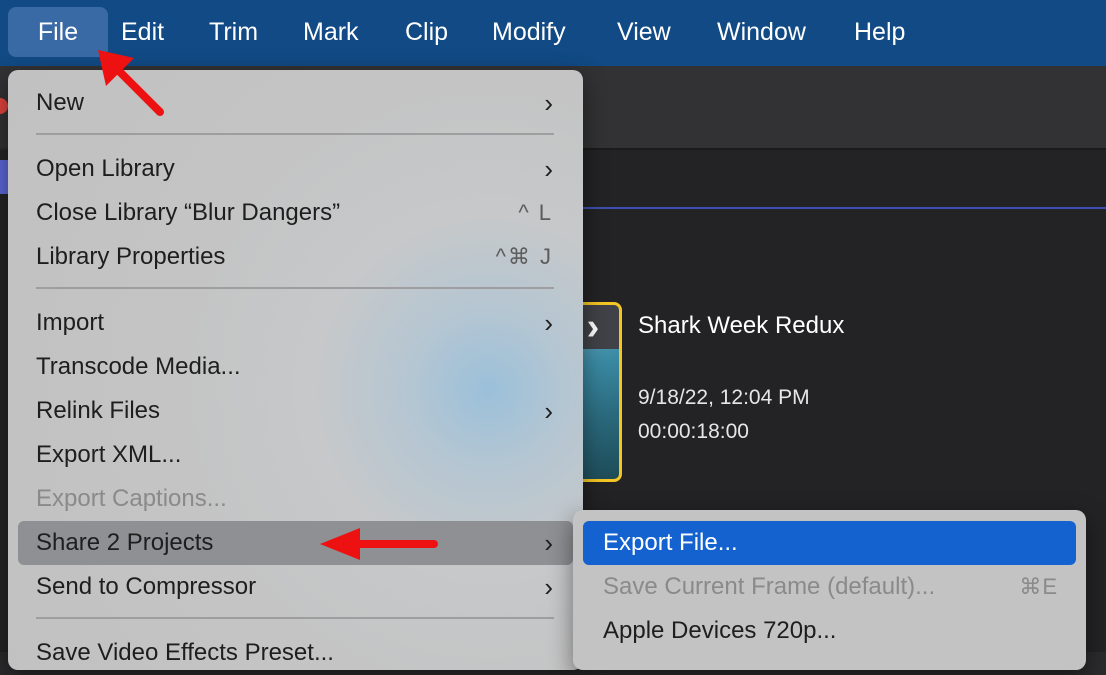  What do you see at coordinates (535, 212) in the screenshot?
I see `keyboard-shortcut: ^ L` at bounding box center [535, 212].